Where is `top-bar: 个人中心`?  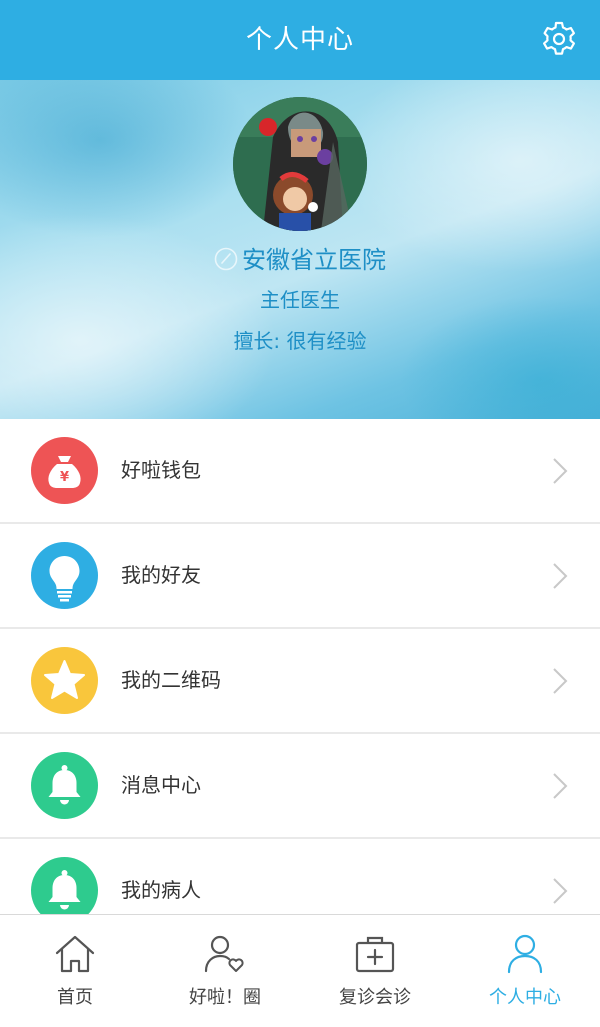
top-bar: 个人中心 is located at coordinates (300, 40).